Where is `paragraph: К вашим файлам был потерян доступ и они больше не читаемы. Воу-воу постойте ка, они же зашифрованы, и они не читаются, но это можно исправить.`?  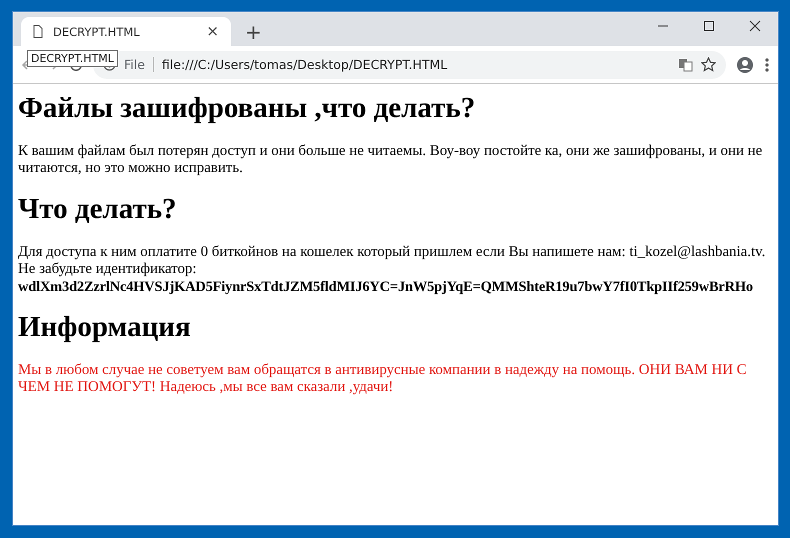
paragraph: К вашим файлам был потерян доступ и они больше не читаемы. Воу-воу постойте ка, они же зашифрованы, и они не читаются, но это можно исправить. is located at coordinates (391, 160).